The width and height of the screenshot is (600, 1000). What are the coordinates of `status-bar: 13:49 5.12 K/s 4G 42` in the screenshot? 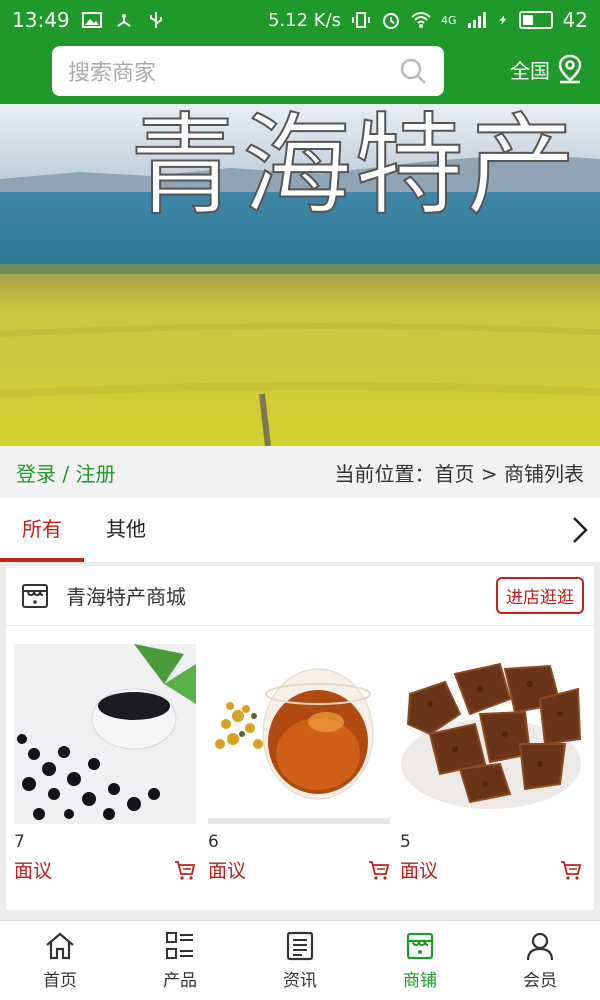 It's located at (300, 20).